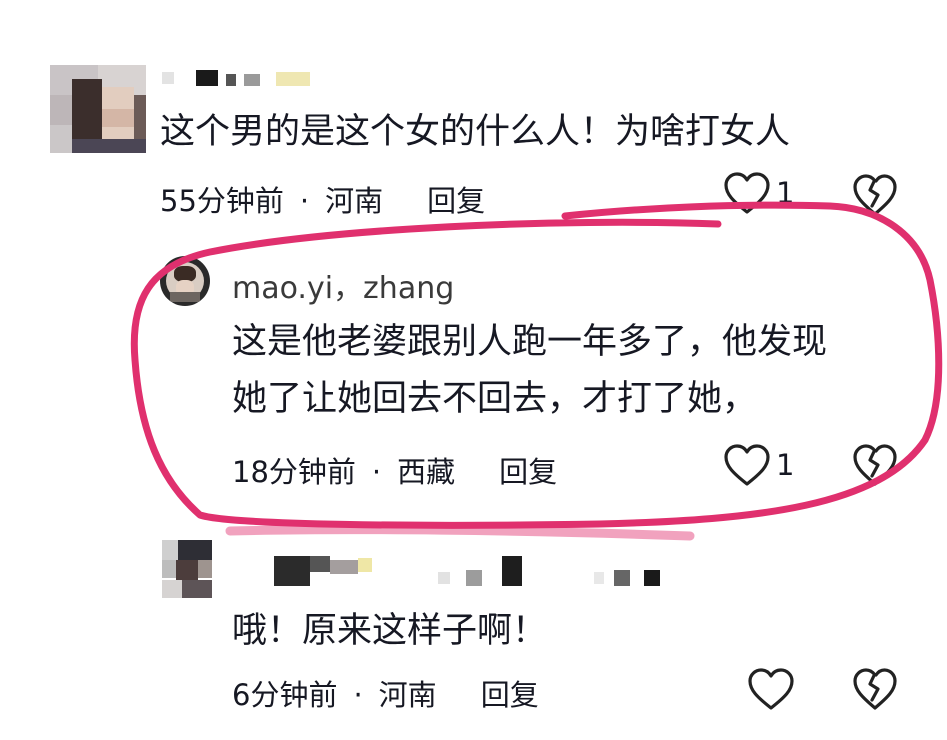 The width and height of the screenshot is (947, 740). Describe the element at coordinates (222, 201) in the screenshot. I see `comment-time: 55分钟前` at that location.